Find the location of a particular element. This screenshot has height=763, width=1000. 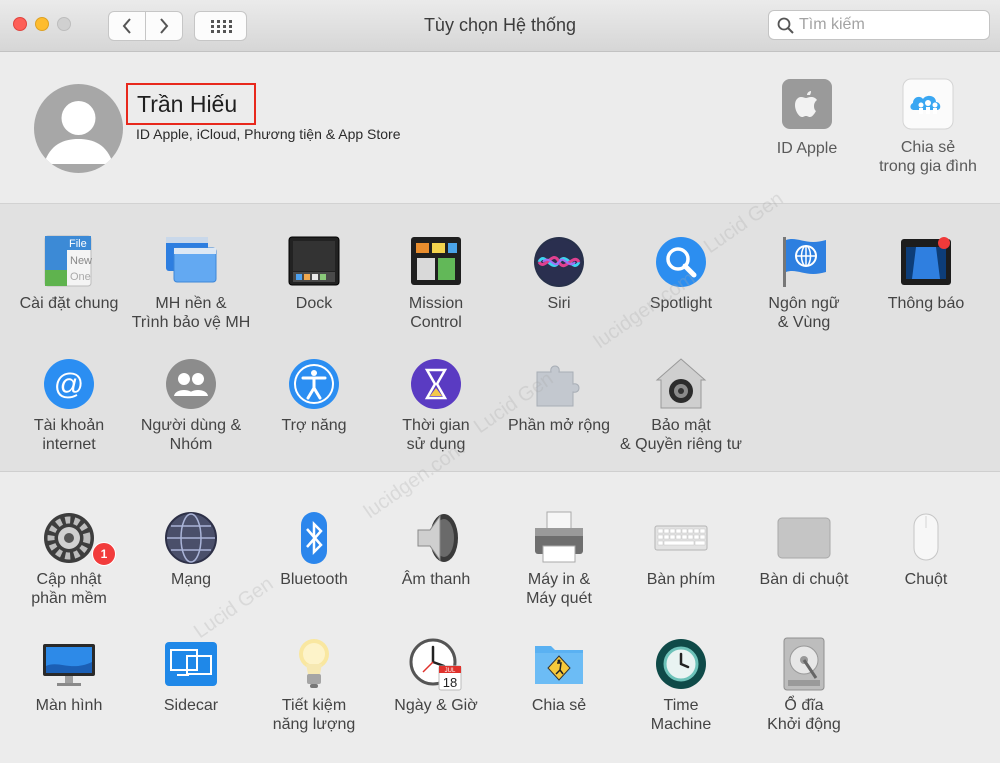

pref-date-time: JUL 18 Ngày & Giờ is located at coordinates (436, 675).